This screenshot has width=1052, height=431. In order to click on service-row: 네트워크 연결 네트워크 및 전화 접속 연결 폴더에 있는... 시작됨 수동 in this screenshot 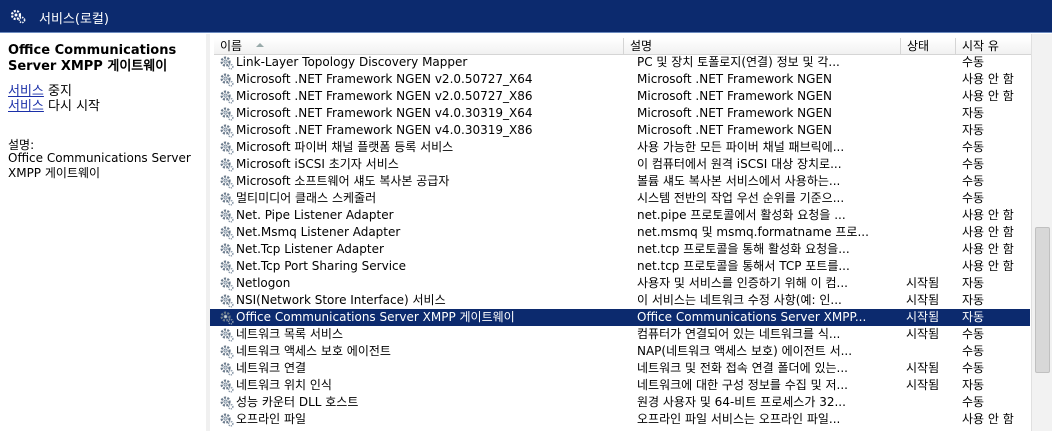, I will do `click(620, 368)`.